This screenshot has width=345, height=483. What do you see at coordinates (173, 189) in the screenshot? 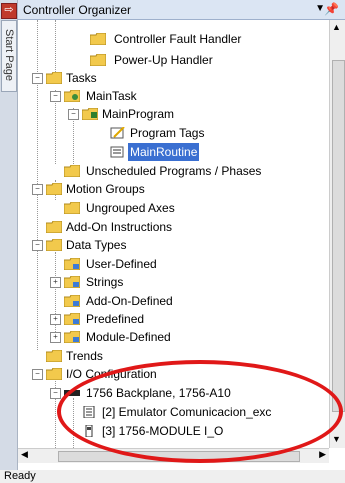
I see `tree-item-motion-groups: − Motion Groups` at bounding box center [173, 189].